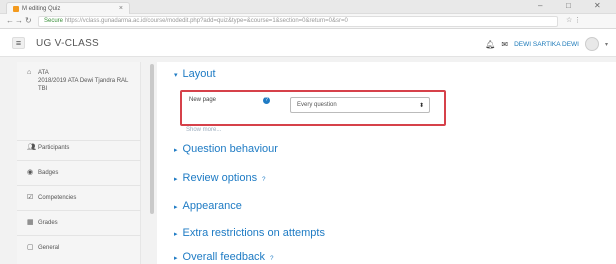 The image size is (616, 264). Describe the element at coordinates (30, 247) in the screenshot. I see `folder-icon: ▢` at that location.